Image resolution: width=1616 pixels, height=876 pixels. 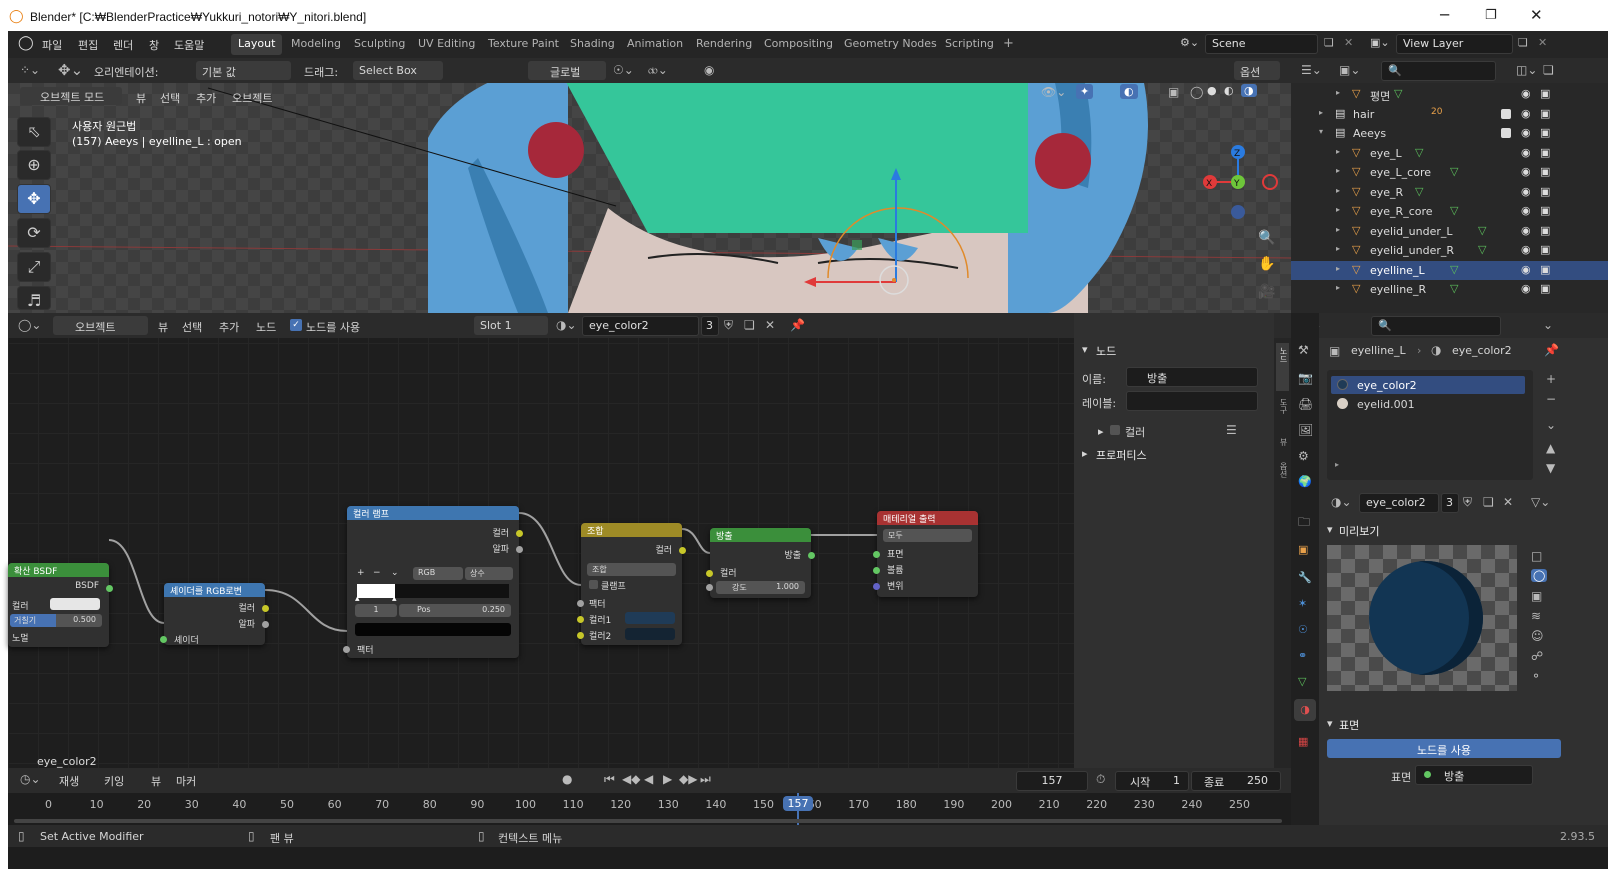 What do you see at coordinates (567, 779) in the screenshot?
I see `record-icon: ●` at bounding box center [567, 779].